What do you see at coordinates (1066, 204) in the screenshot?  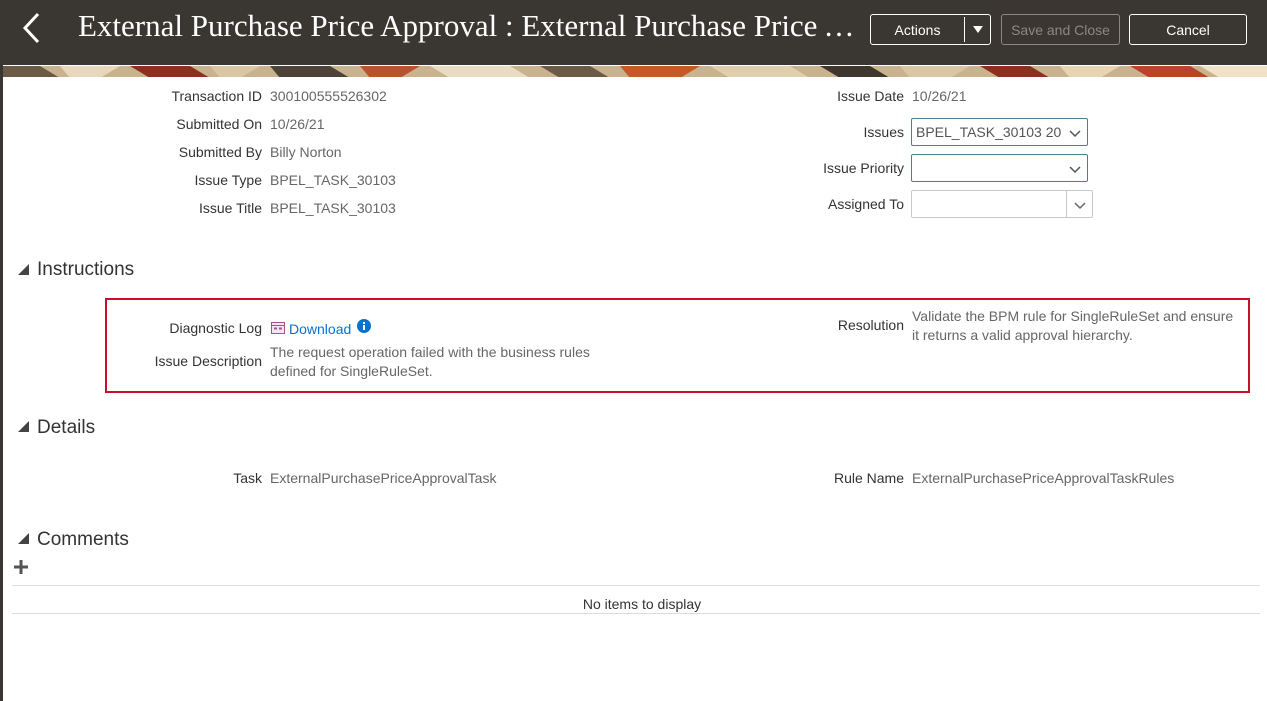 I see `combobox-divider` at bounding box center [1066, 204].